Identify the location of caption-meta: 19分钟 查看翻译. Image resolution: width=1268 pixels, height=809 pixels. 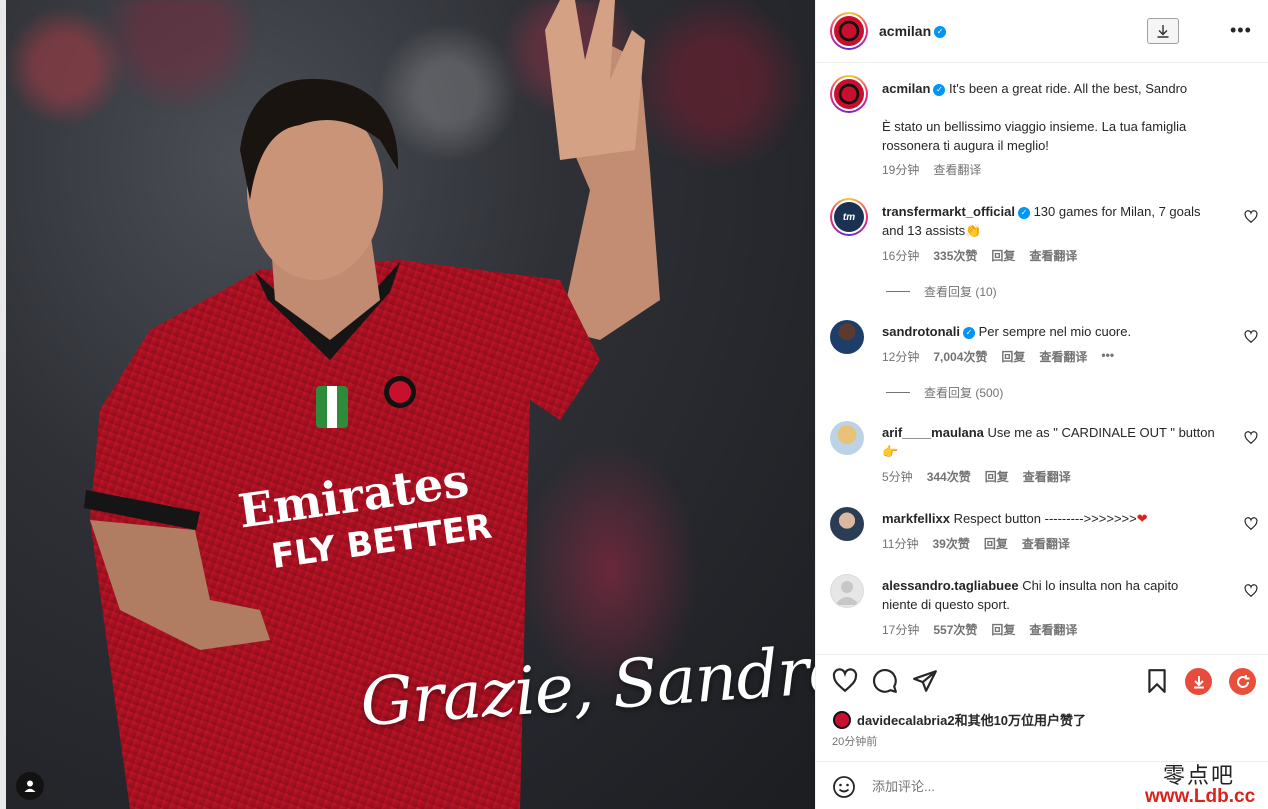
(931, 169).